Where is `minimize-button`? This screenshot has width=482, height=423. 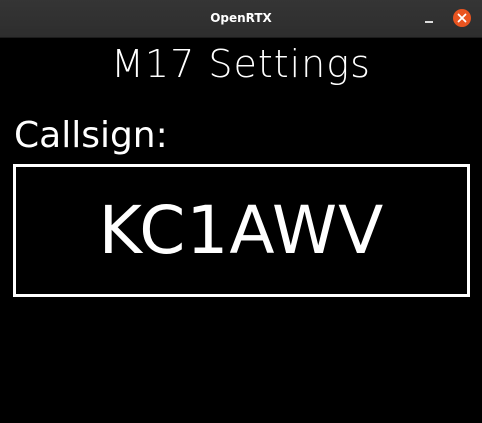 minimize-button is located at coordinates (429, 18).